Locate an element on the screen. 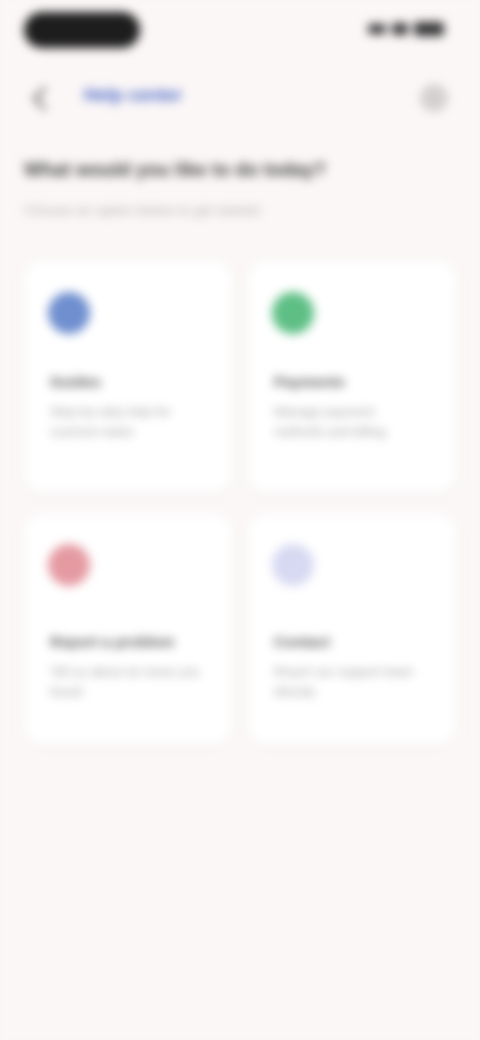 This screenshot has height=1040, width=480. card-title: Report a problem is located at coordinates (112, 642).